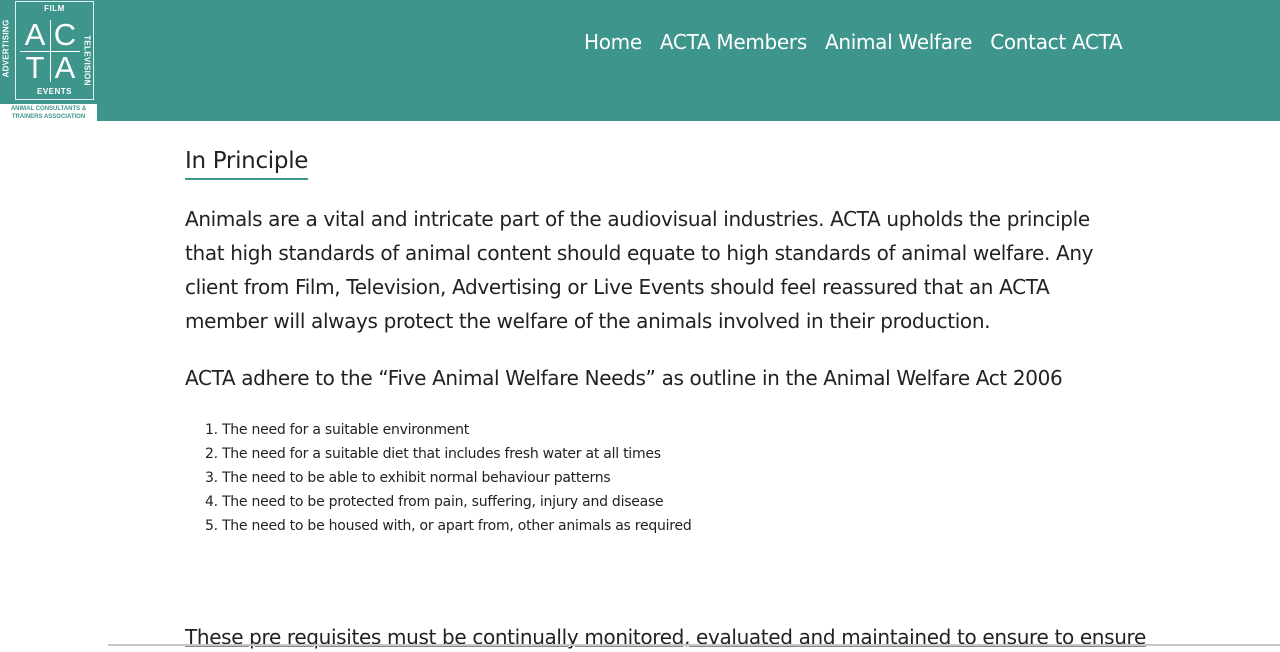 This screenshot has height=652, width=1280. I want to click on logo-film-label: FILM, so click(54, 8).